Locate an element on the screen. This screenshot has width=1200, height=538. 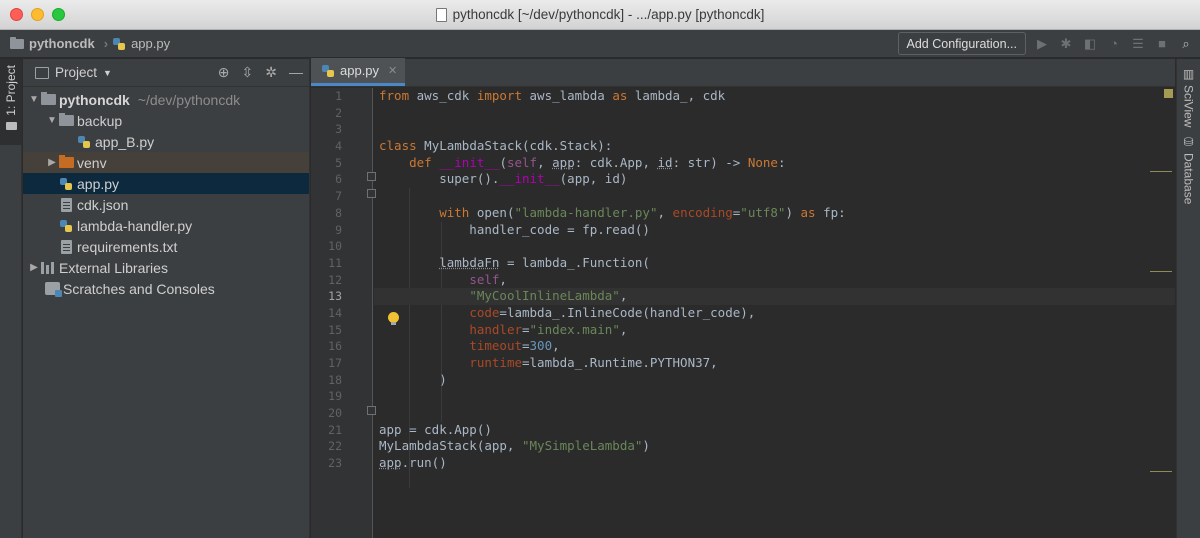
tree-item-cdk-json: cdk.json is located at coordinates (166, 204).